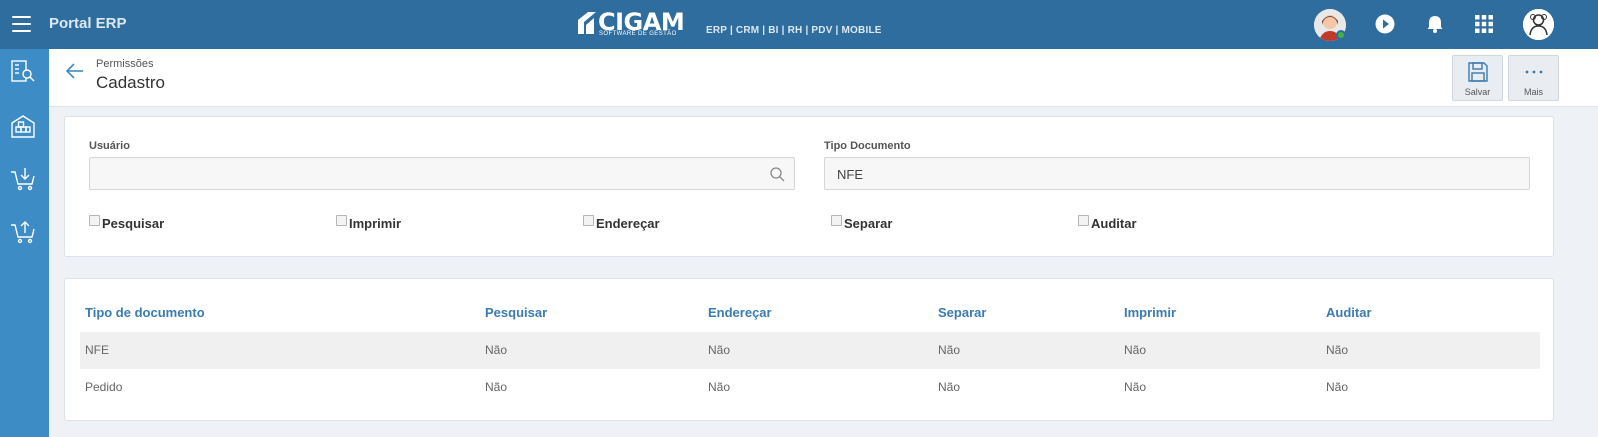 The height and width of the screenshot is (437, 1598). Describe the element at coordinates (1150, 312) in the screenshot. I see `column-header-imprimir: Imprimir` at that location.